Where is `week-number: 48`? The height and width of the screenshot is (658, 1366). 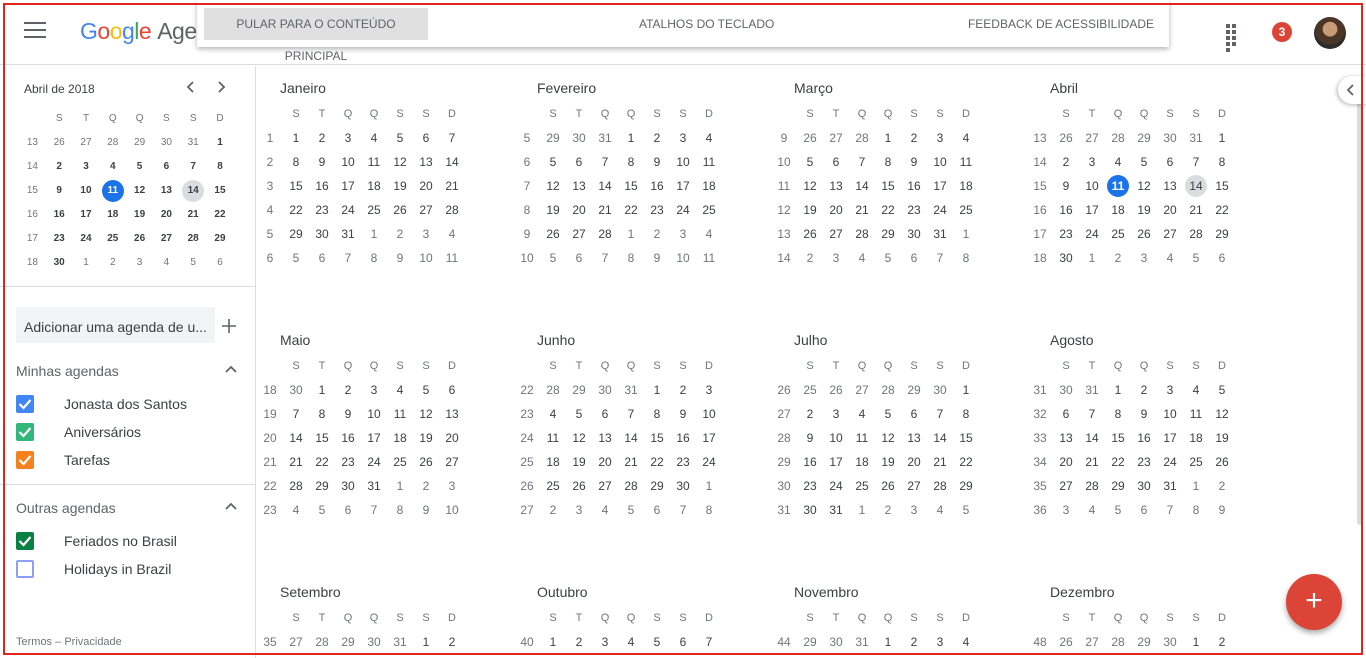
week-number: 48 is located at coordinates (1040, 642).